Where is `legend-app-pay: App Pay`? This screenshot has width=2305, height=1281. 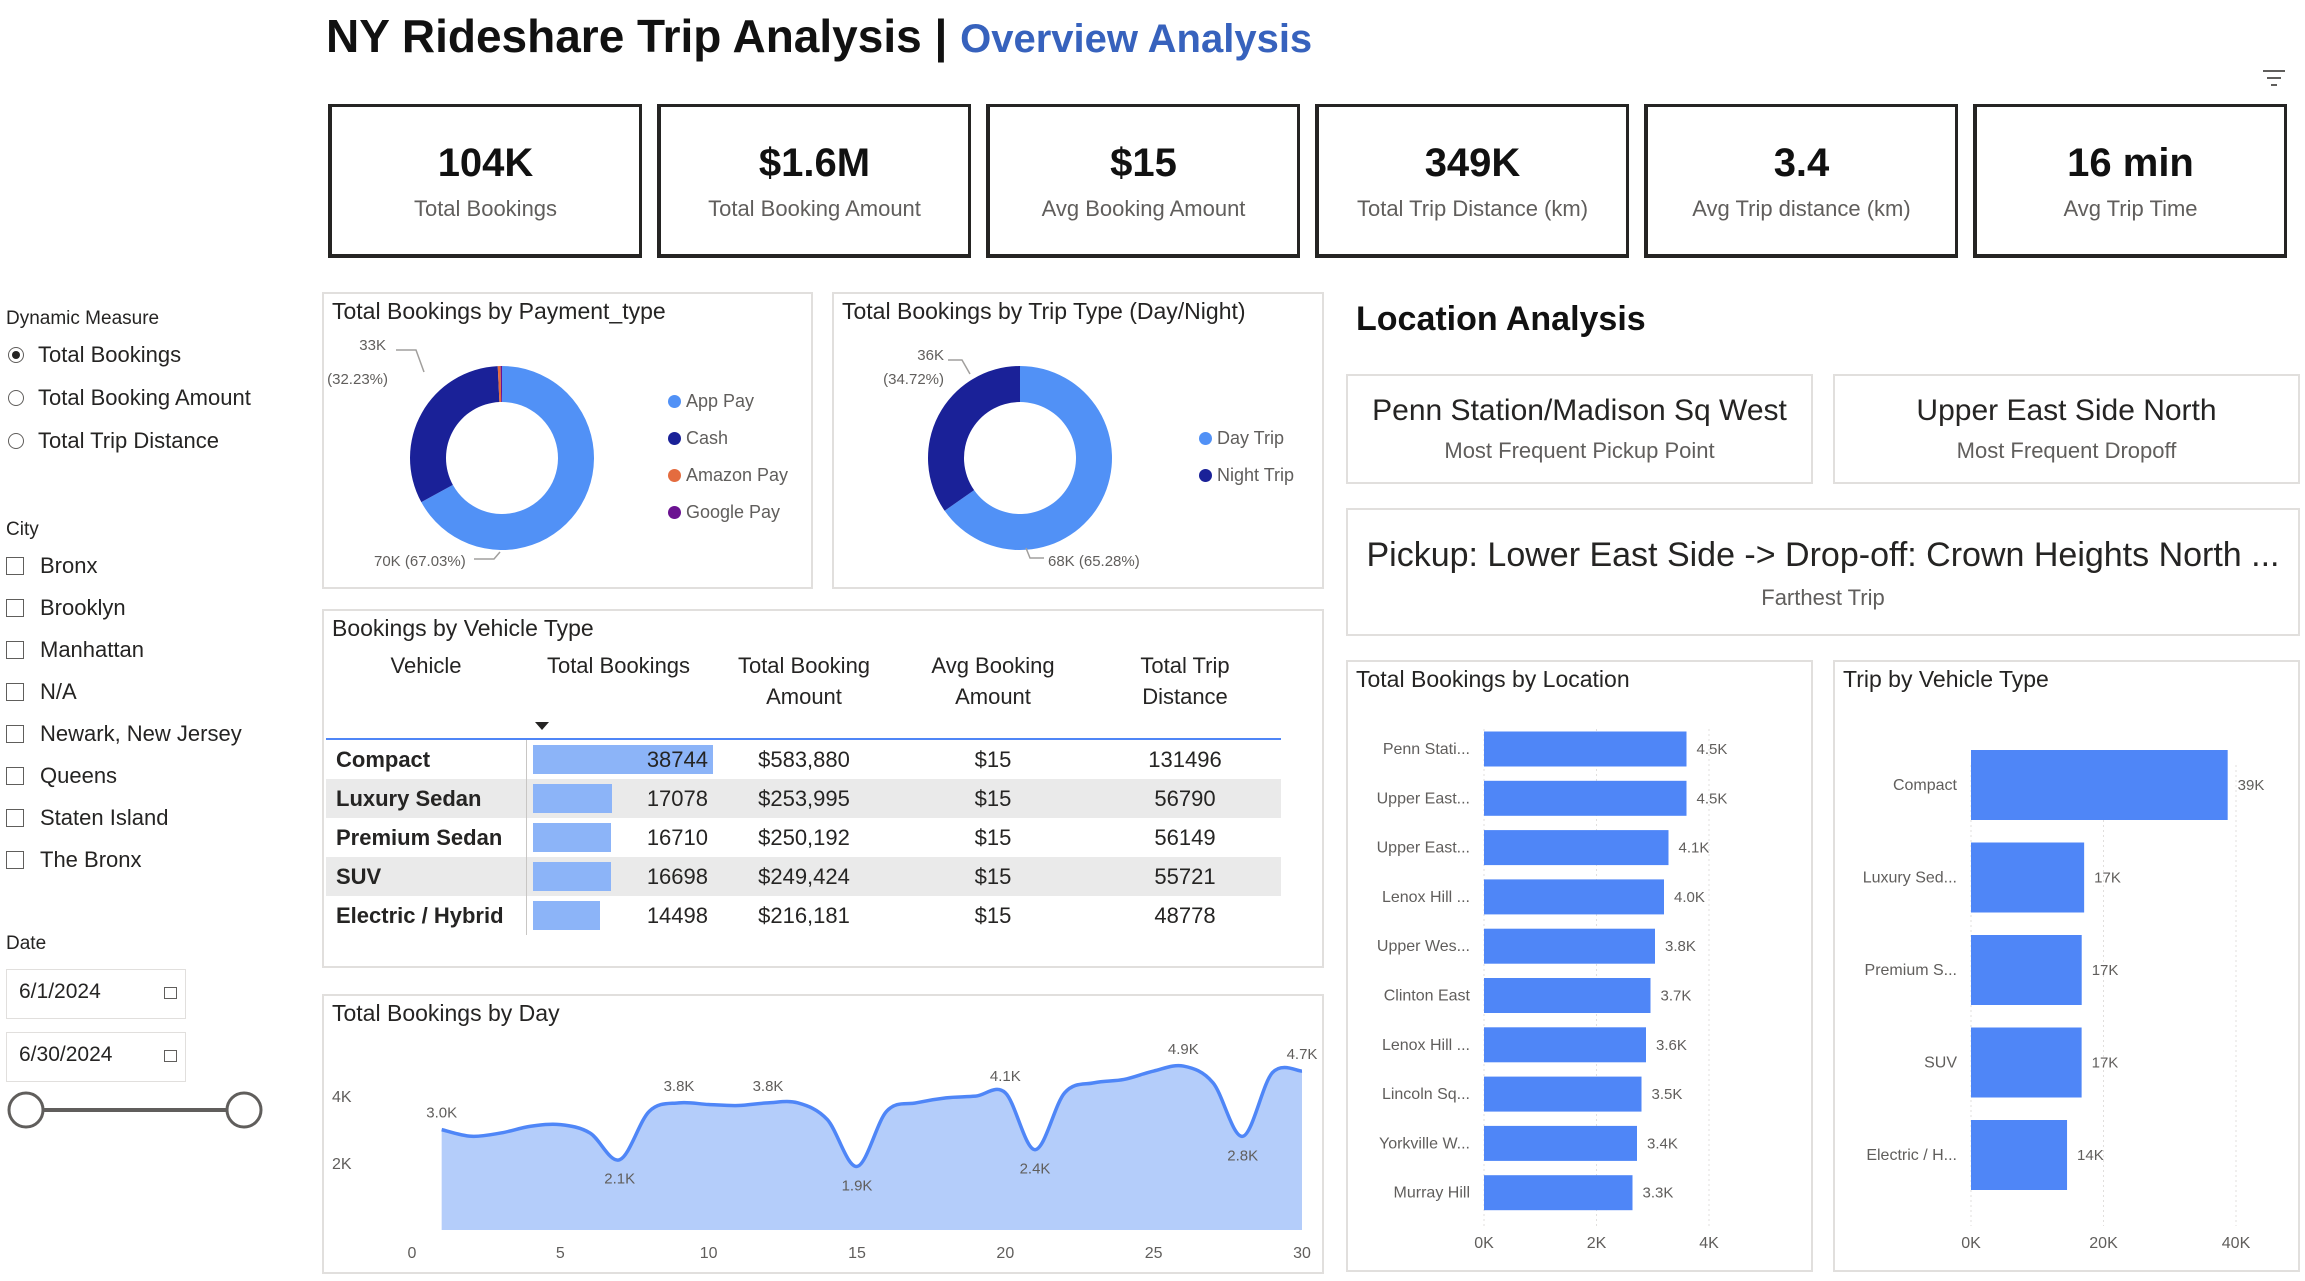 legend-app-pay: App Pay is located at coordinates (711, 401).